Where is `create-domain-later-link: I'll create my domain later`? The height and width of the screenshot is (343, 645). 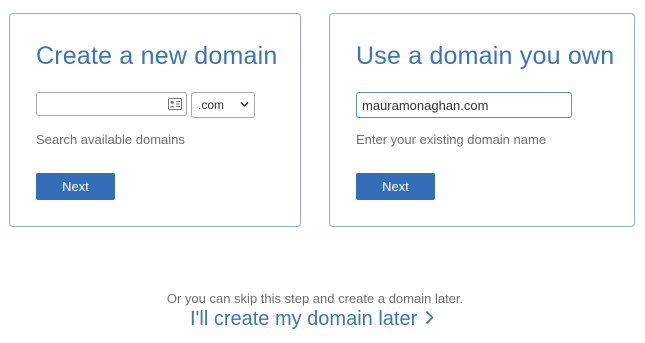
create-domain-later-link: I'll create my domain later is located at coordinates (312, 319).